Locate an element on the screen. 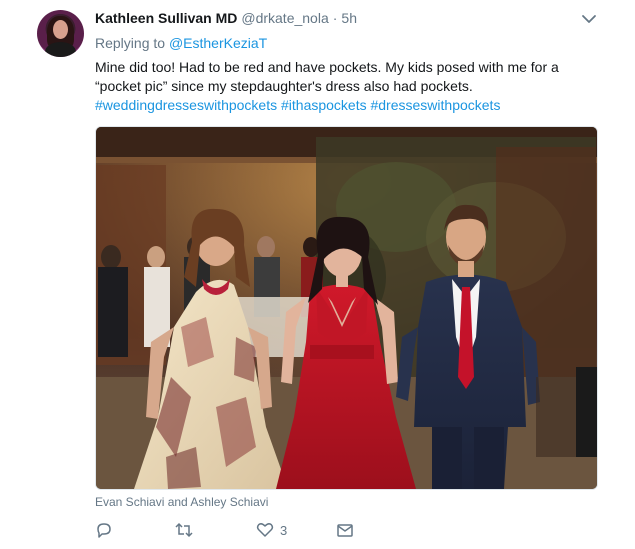 This screenshot has width=635, height=549. reply-icon is located at coordinates (104, 530).